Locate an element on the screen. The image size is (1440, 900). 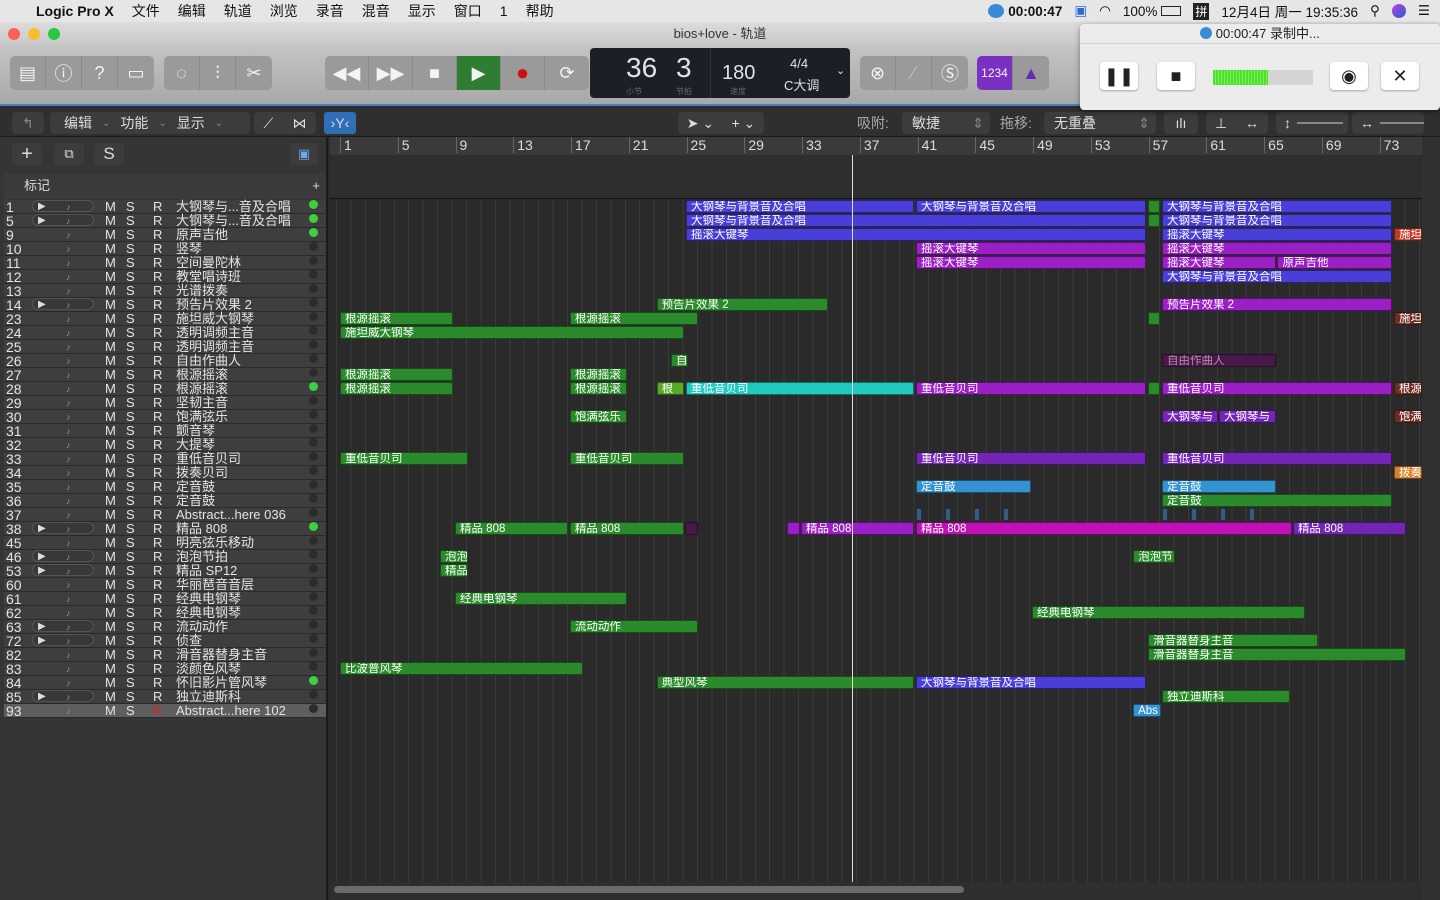
track-header: 10 ♪ M S R 竖琴 is located at coordinates (165, 249).